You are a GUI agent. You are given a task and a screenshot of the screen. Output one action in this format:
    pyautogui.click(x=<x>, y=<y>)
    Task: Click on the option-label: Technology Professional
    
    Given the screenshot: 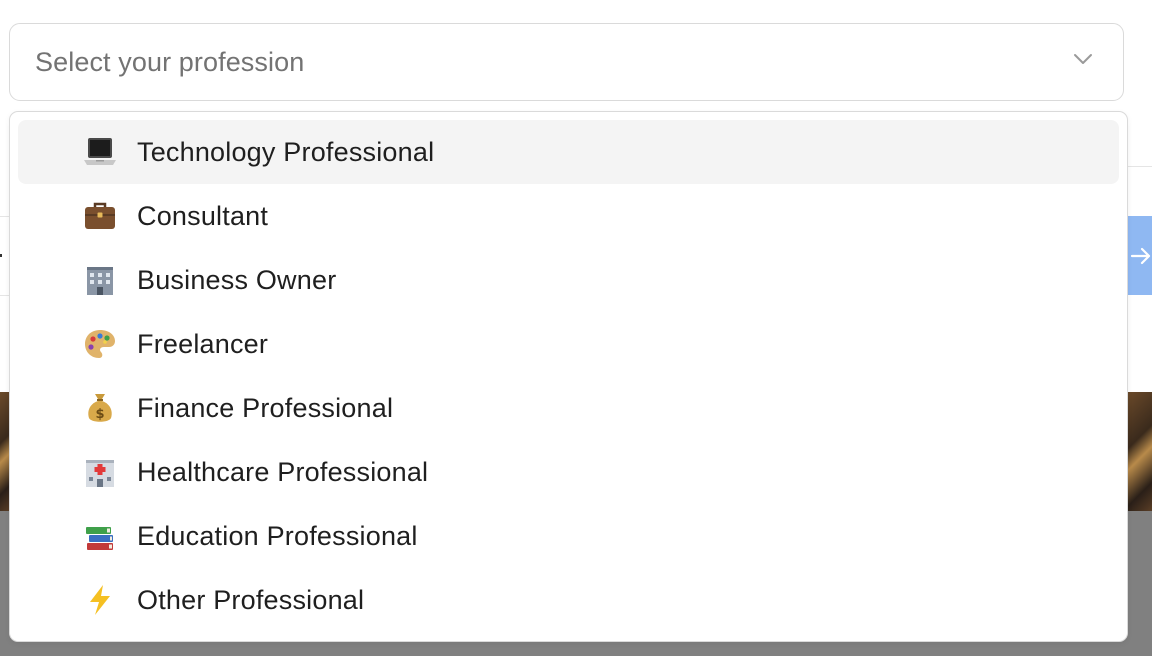 What is the action you would take?
    pyautogui.click(x=286, y=151)
    